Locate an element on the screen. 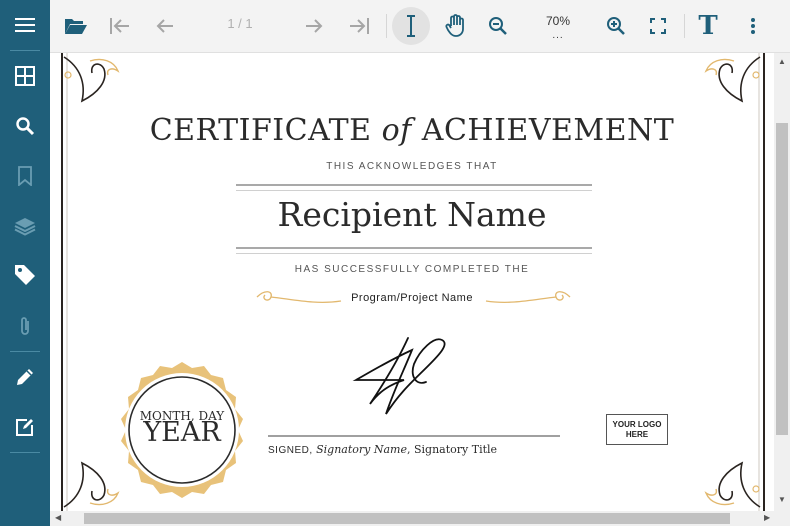 Image resolution: width=790 pixels, height=526 pixels. annotate-button is located at coordinates (25, 377).